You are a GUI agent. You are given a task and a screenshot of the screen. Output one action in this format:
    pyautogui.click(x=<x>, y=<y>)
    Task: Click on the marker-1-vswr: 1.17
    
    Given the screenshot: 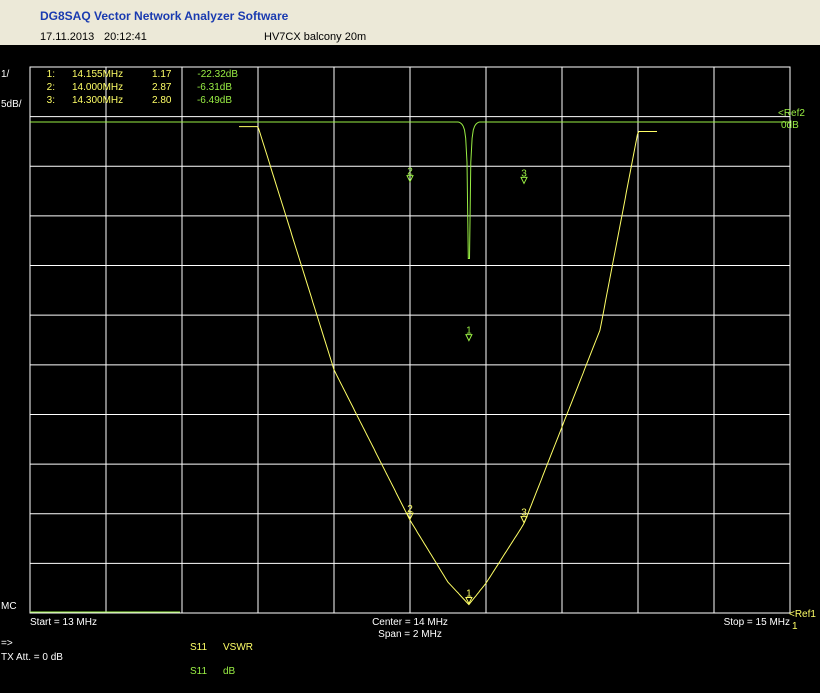 What is the action you would take?
    pyautogui.click(x=162, y=74)
    